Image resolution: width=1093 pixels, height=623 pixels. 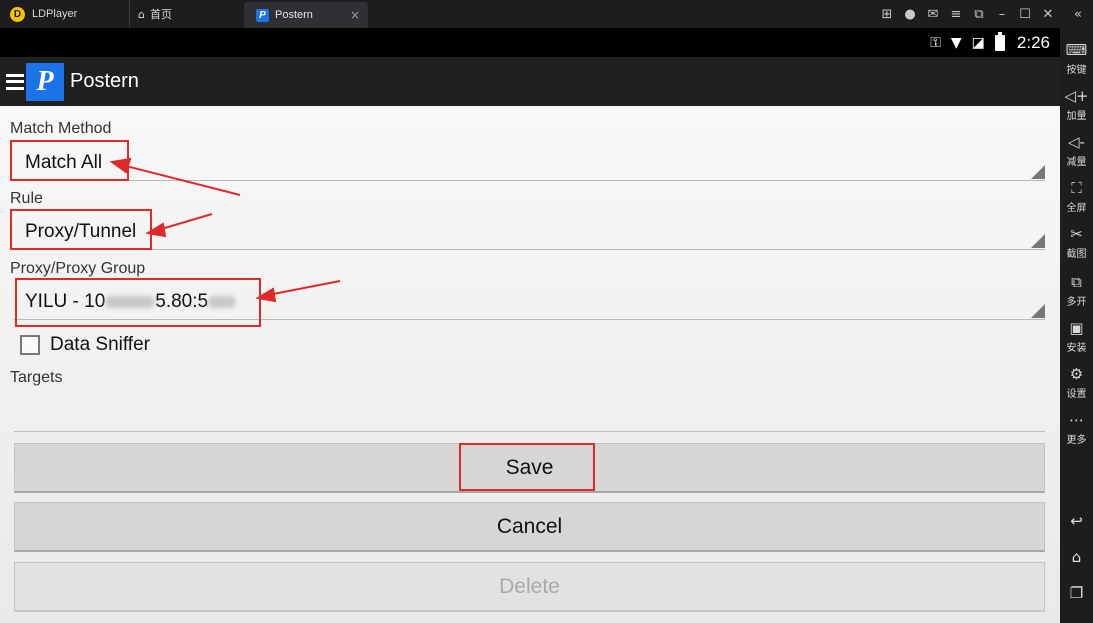 I want to click on menu-icon: ≡, so click(x=956, y=14).